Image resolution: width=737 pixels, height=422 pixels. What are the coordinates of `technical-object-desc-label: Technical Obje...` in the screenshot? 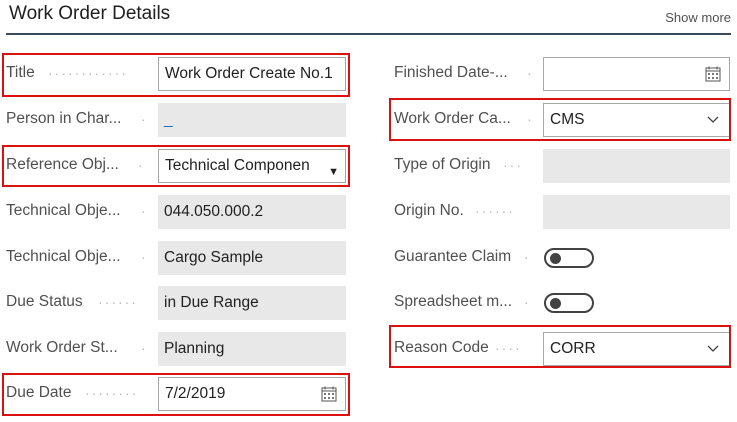 It's located at (63, 256).